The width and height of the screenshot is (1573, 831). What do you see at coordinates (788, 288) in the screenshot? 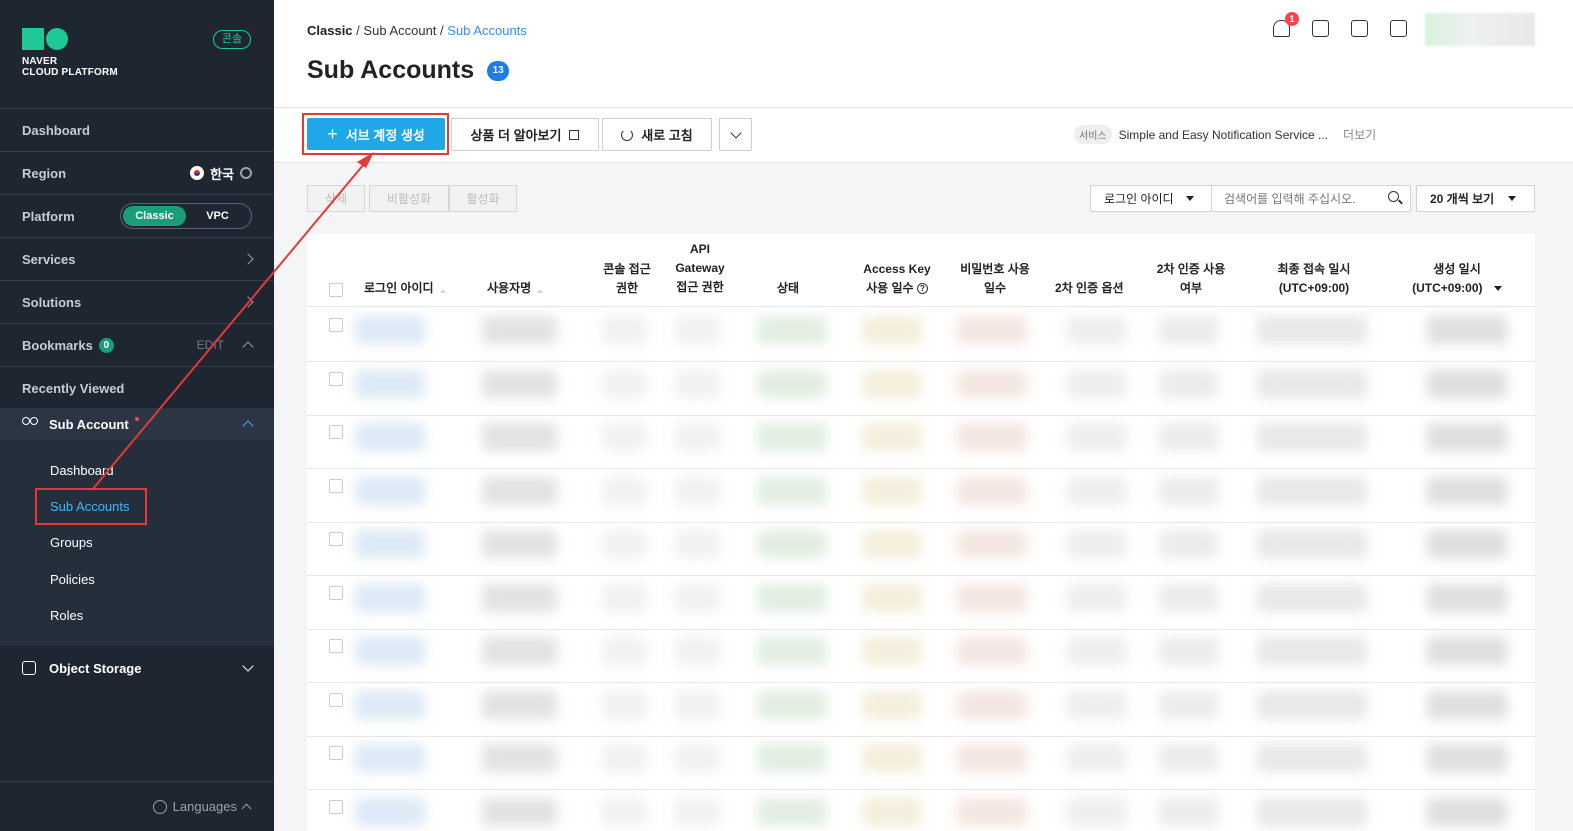
I see `col-status: 상태` at bounding box center [788, 288].